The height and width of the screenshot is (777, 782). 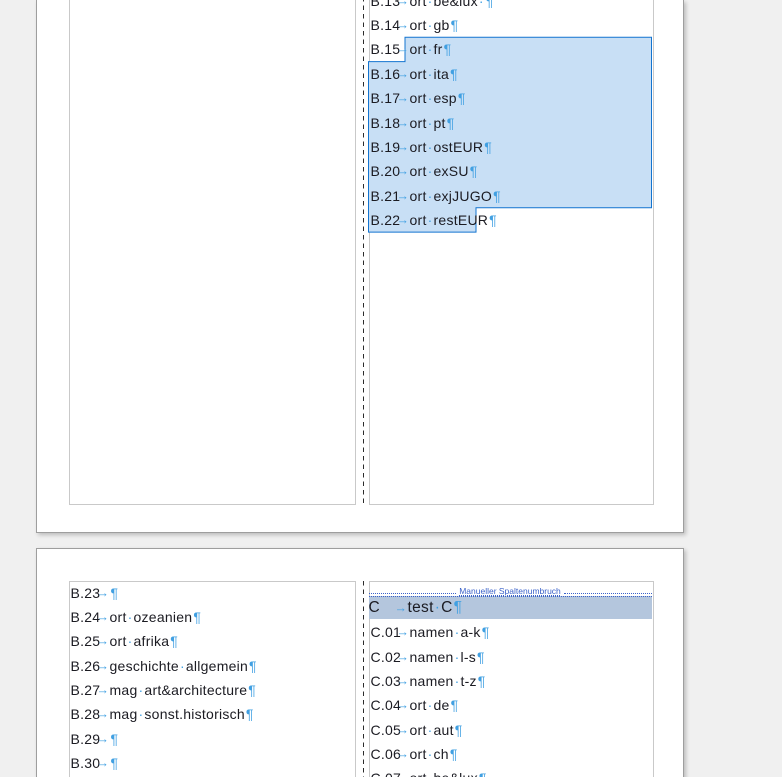 I want to click on line-text: C, so click(x=447, y=607).